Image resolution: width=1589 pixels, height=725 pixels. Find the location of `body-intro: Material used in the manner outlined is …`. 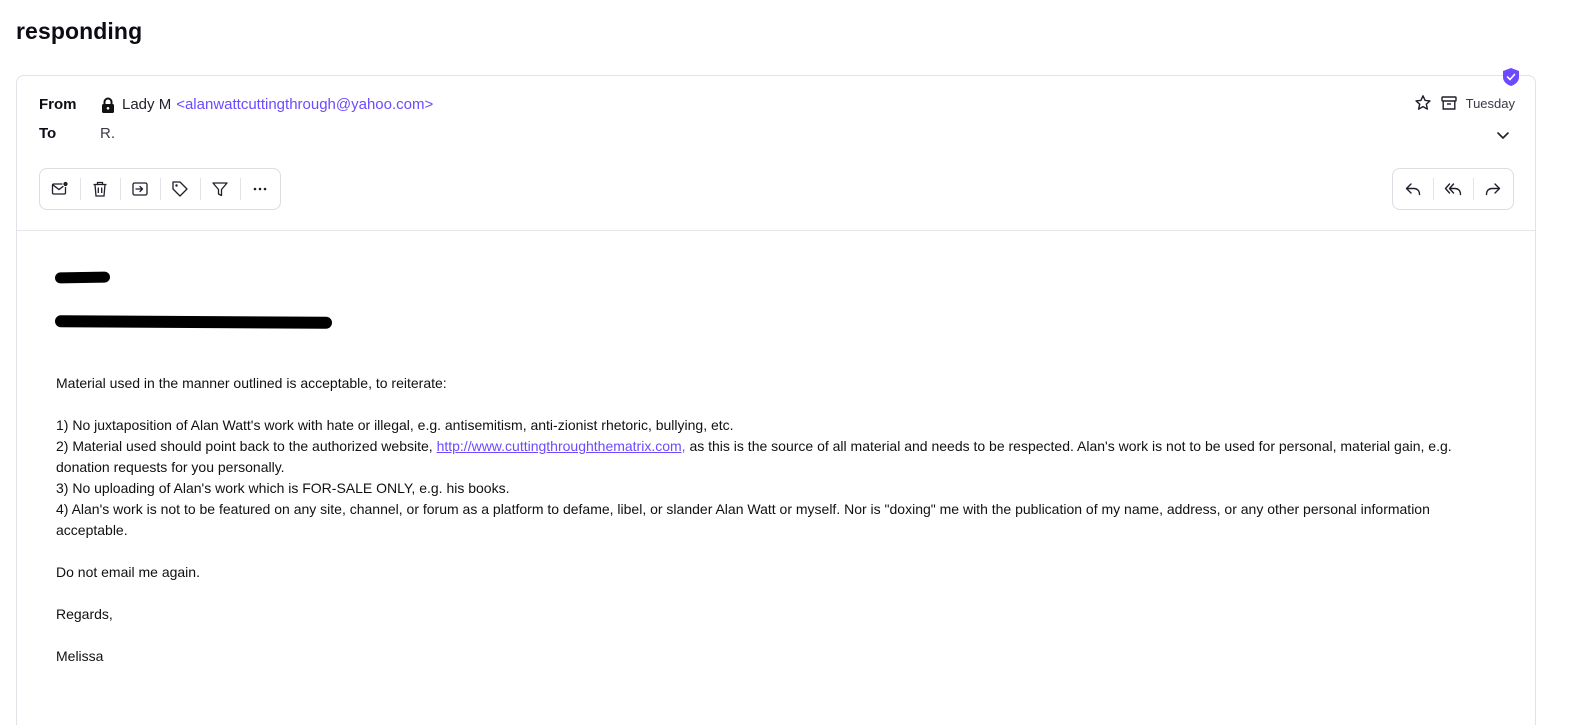

body-intro: Material used in the manner outlined is … is located at coordinates (251, 383).